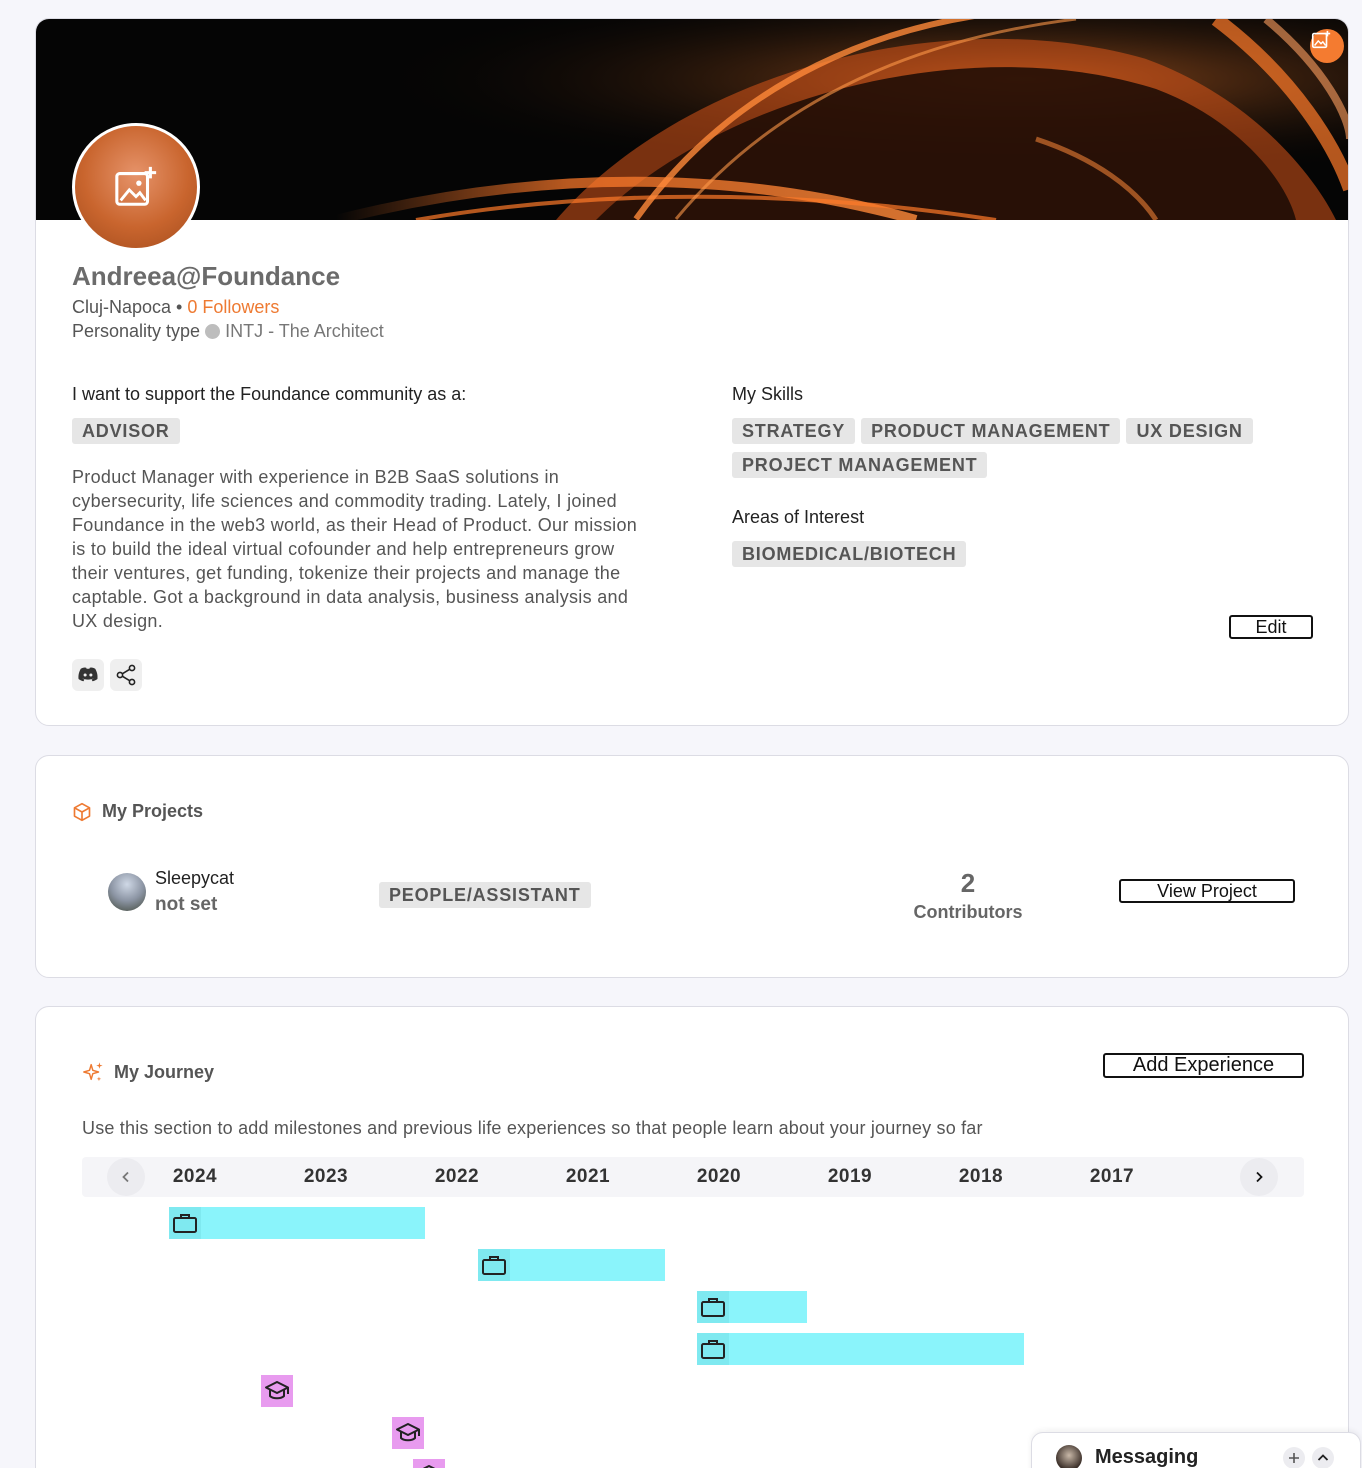 This screenshot has width=1362, height=1468. What do you see at coordinates (126, 431) in the screenshot?
I see `role-tag: ADVISOR` at bounding box center [126, 431].